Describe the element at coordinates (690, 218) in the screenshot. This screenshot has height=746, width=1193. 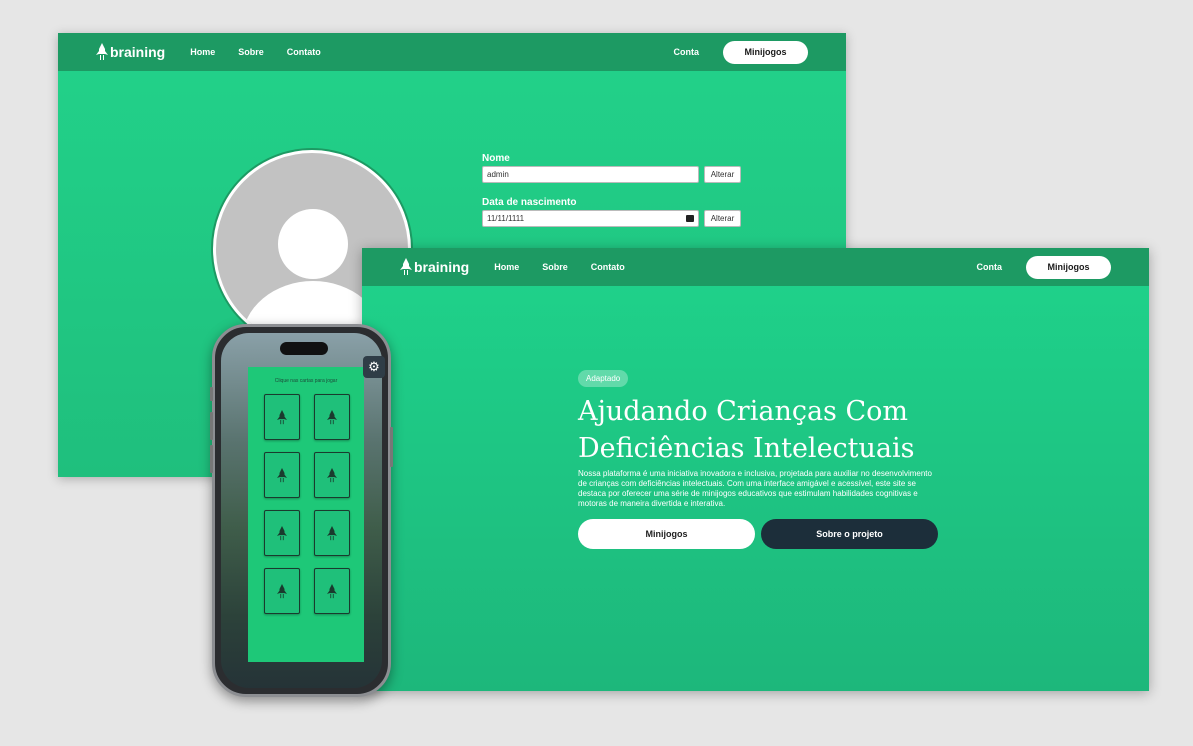
I see `calendar-icon` at that location.